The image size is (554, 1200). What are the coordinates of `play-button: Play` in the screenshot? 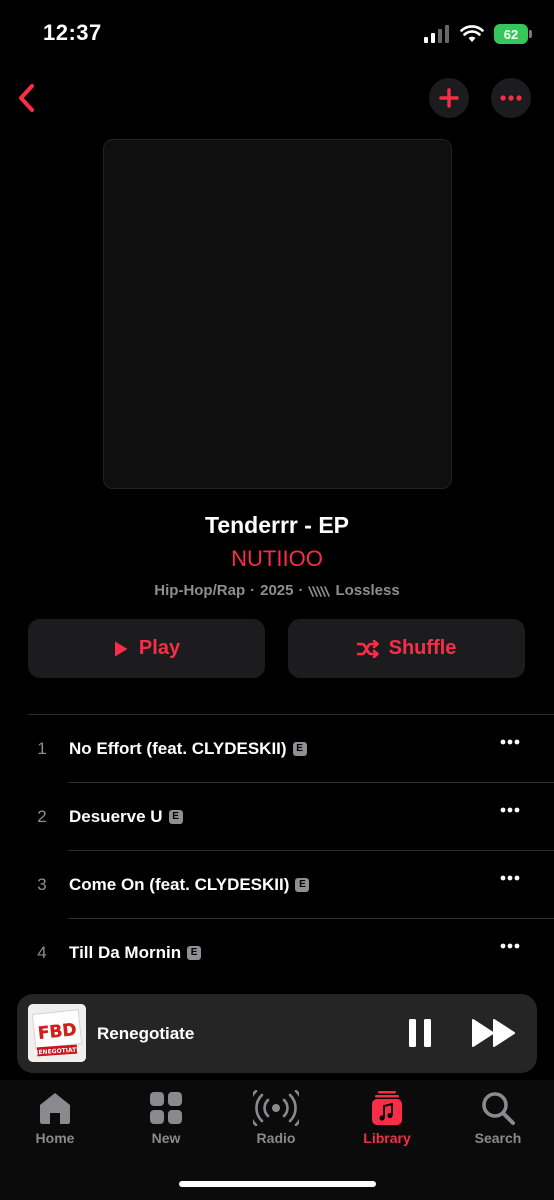 It's located at (146, 648).